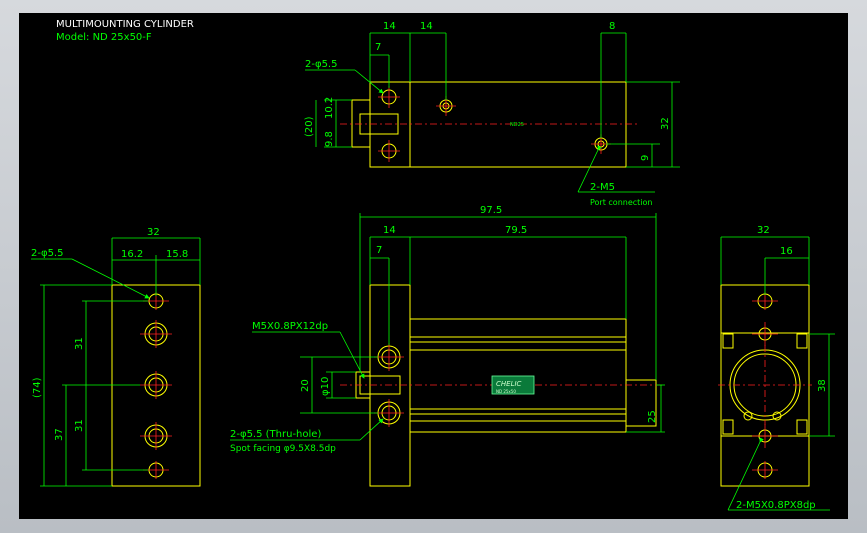 Image resolution: width=867 pixels, height=533 pixels. I want to click on dim-front-20: 20, so click(305, 385).